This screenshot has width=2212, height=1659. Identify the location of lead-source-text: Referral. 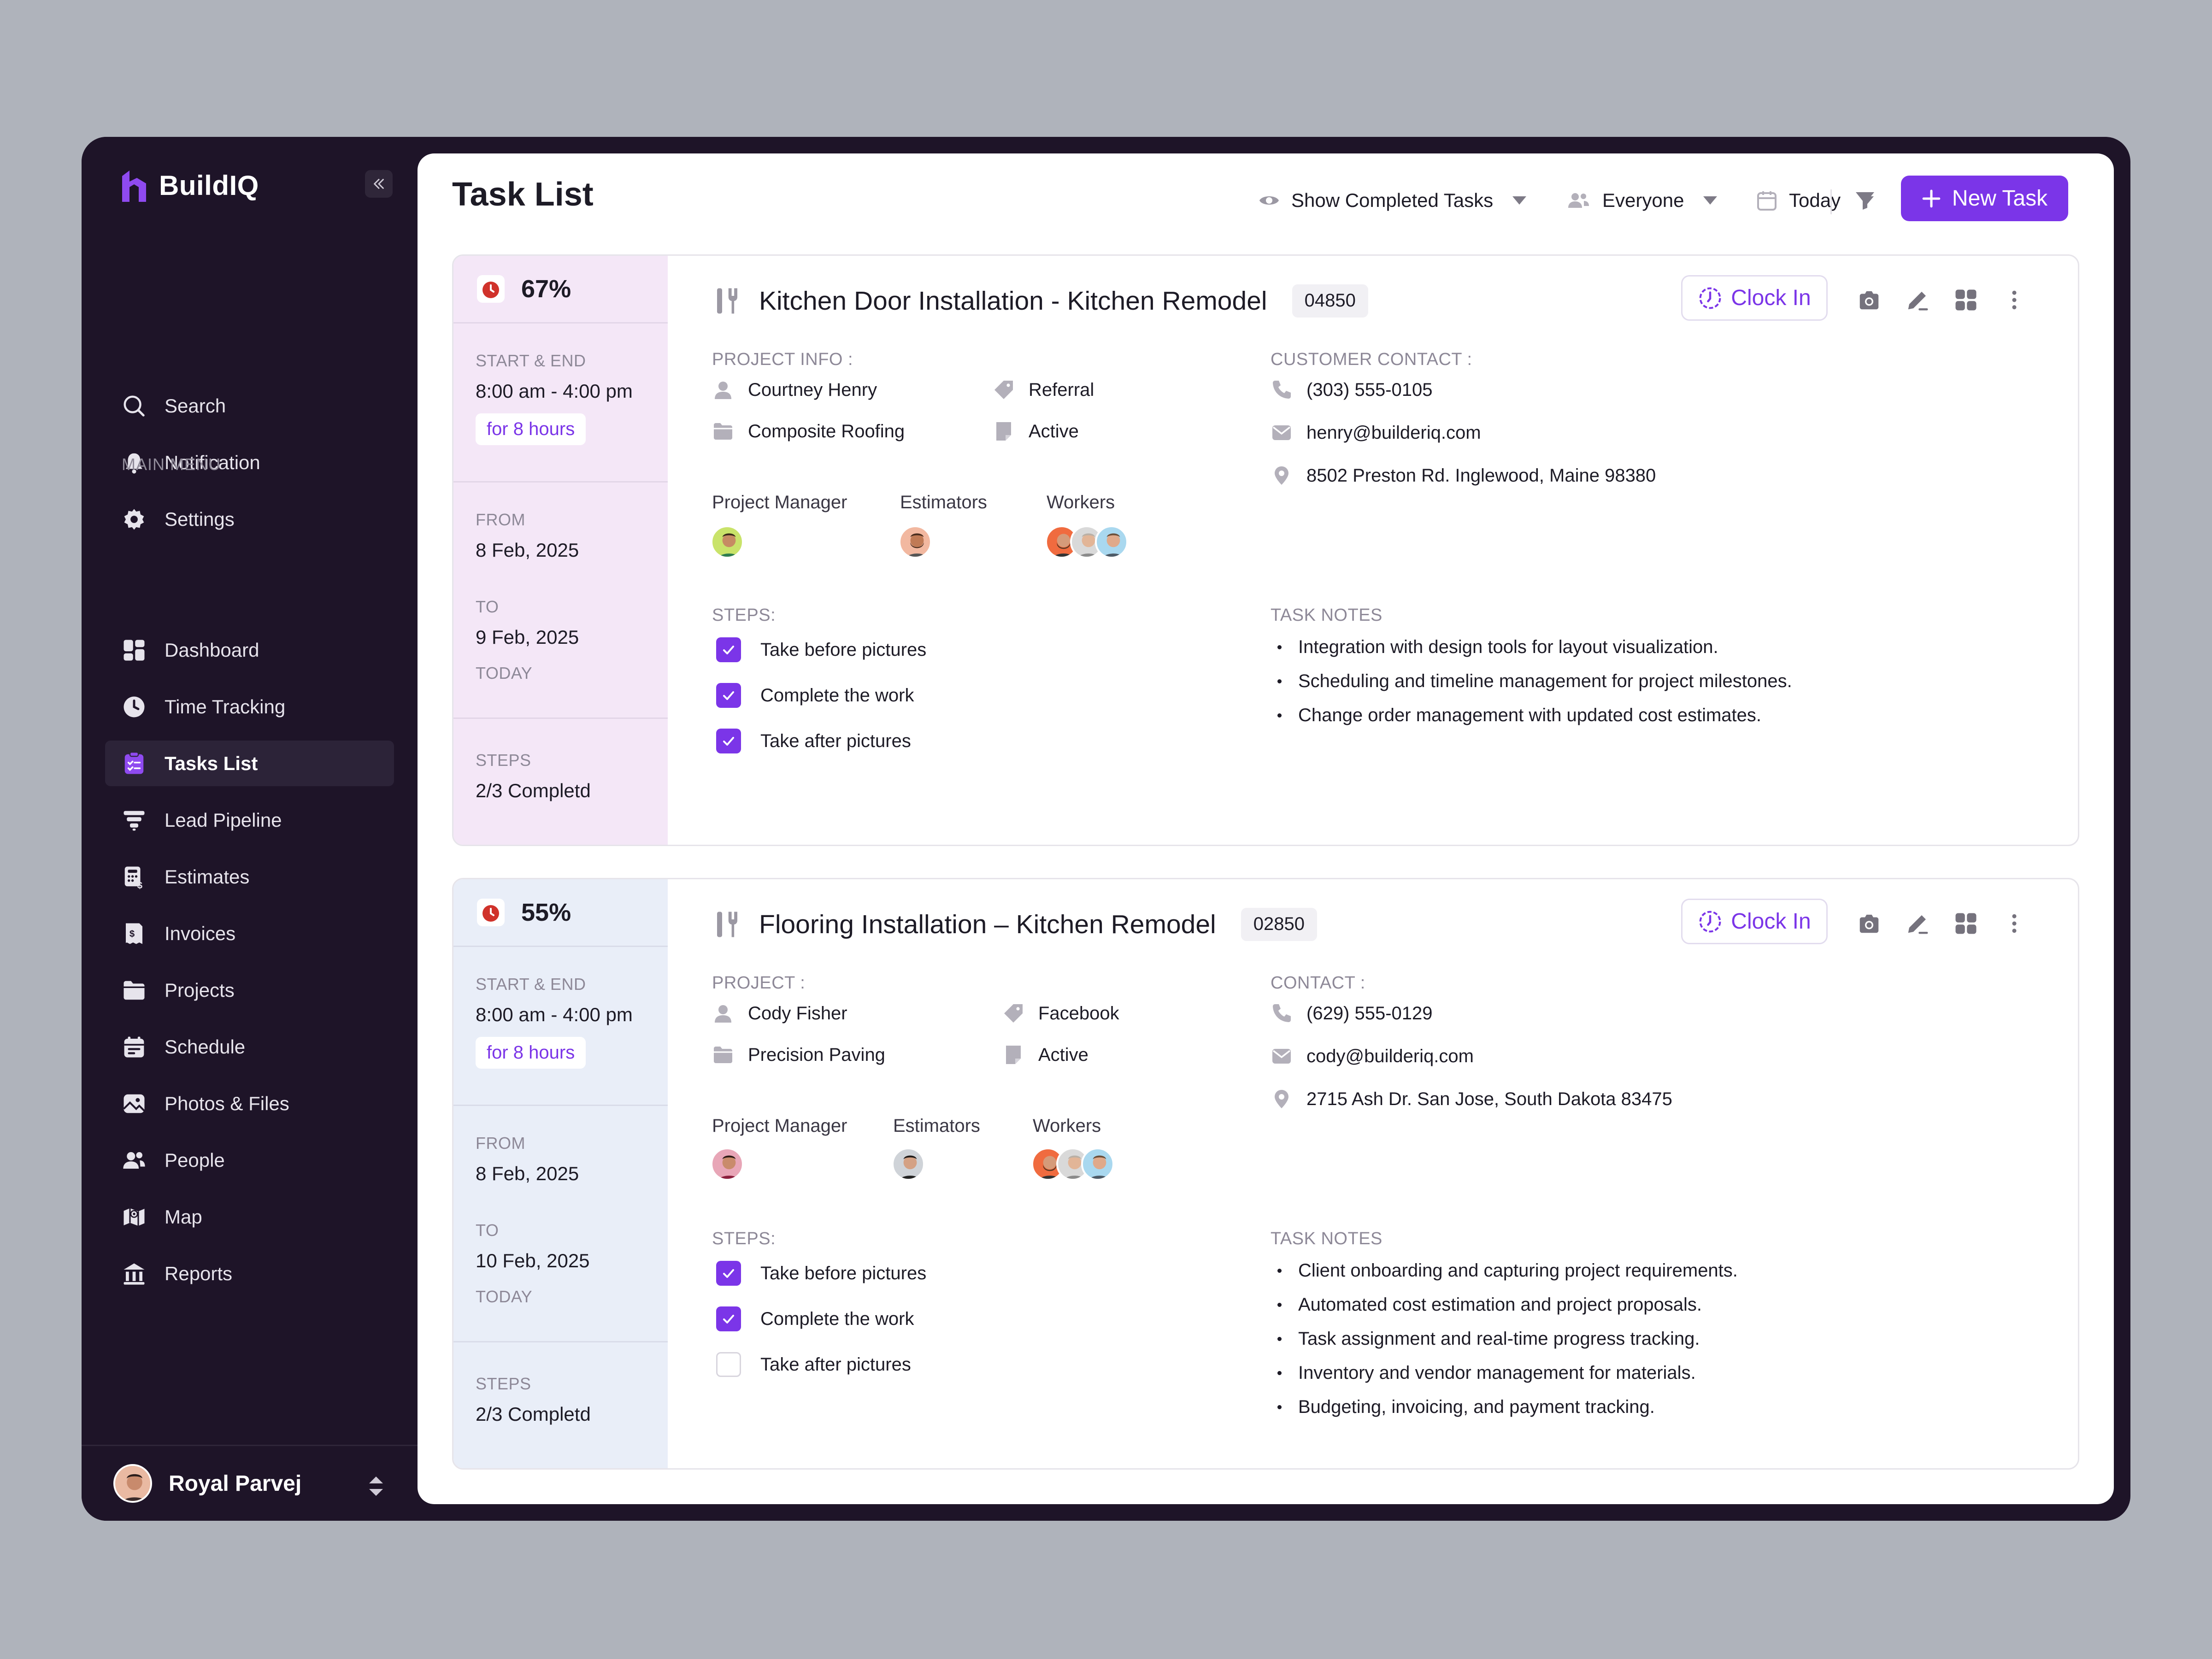
(1061, 389).